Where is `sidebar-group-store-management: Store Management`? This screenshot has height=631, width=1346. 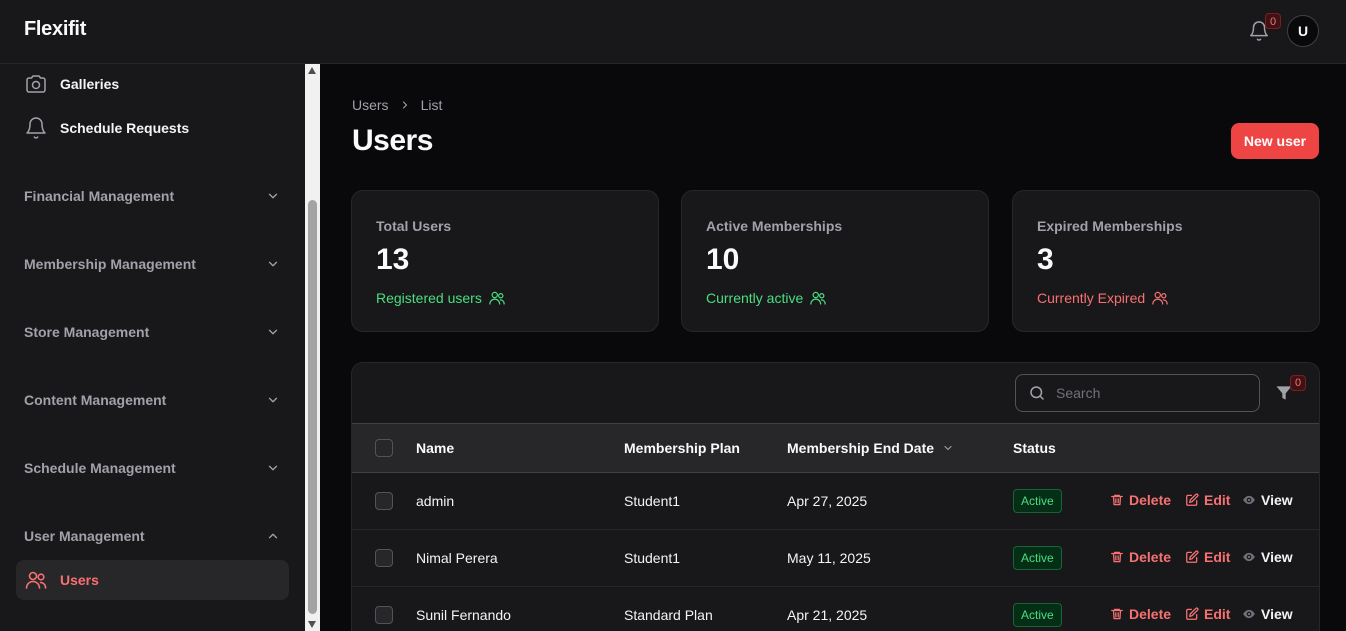
sidebar-group-store-management: Store Management is located at coordinates (152, 332).